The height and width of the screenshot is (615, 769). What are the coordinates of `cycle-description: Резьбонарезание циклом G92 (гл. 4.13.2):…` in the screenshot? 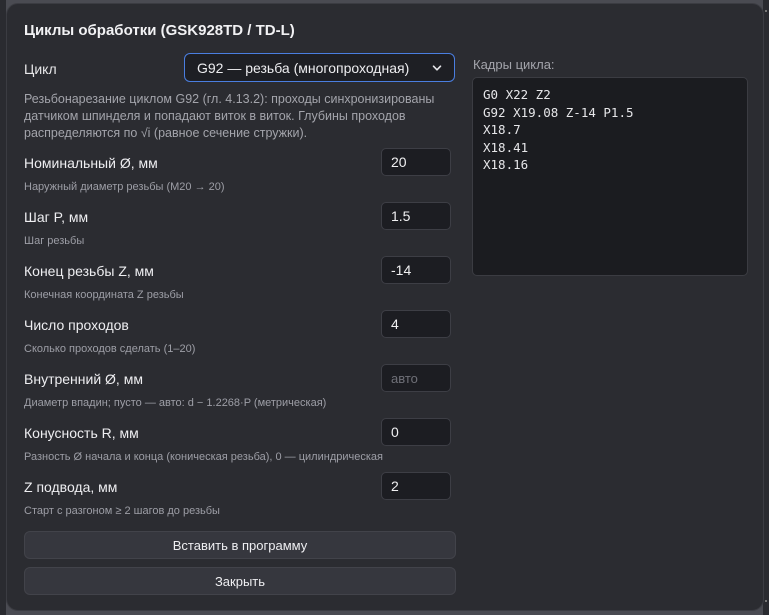 It's located at (229, 116).